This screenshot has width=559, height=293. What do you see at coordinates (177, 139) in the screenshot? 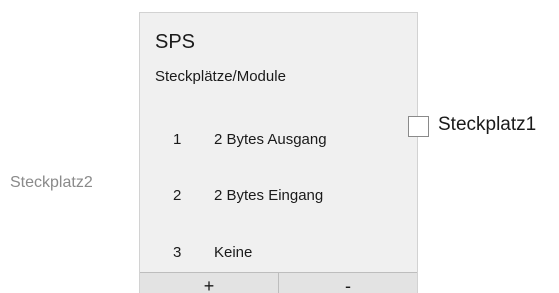
I see `slot-number: 1` at bounding box center [177, 139].